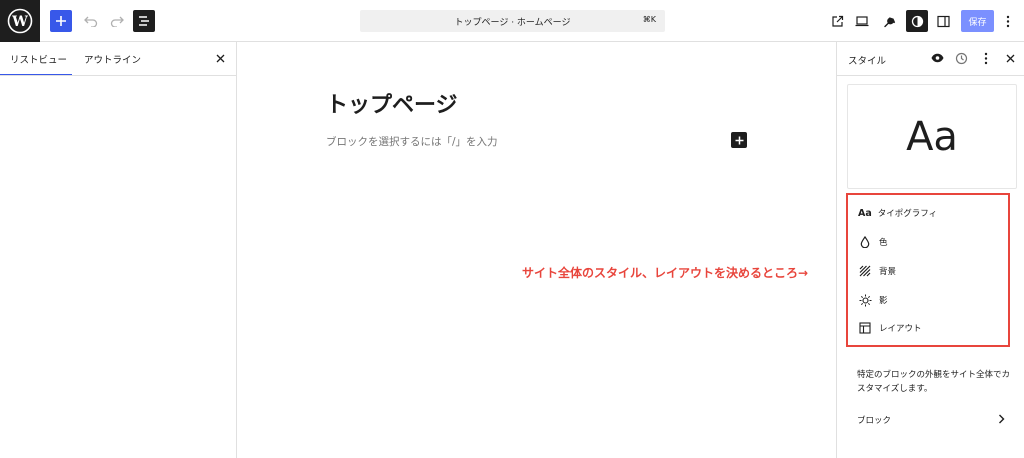  I want to click on history-icon, so click(961, 58).